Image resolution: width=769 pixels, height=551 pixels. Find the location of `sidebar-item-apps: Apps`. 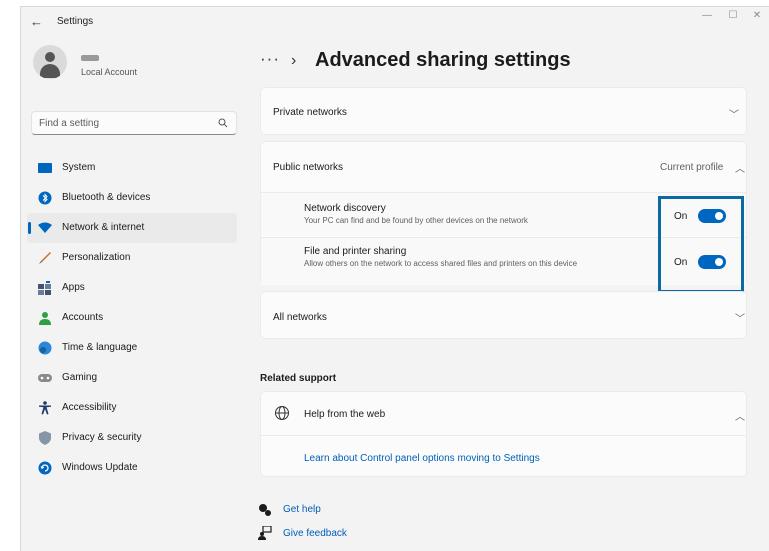

sidebar-item-apps: Apps is located at coordinates (132, 288).